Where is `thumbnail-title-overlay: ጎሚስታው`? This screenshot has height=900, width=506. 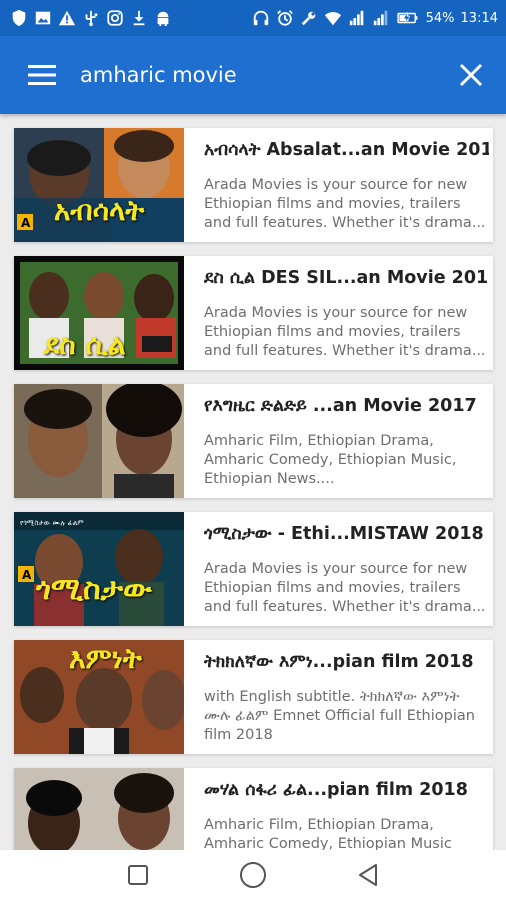
thumbnail-title-overlay: ጎሚስታው is located at coordinates (94, 589).